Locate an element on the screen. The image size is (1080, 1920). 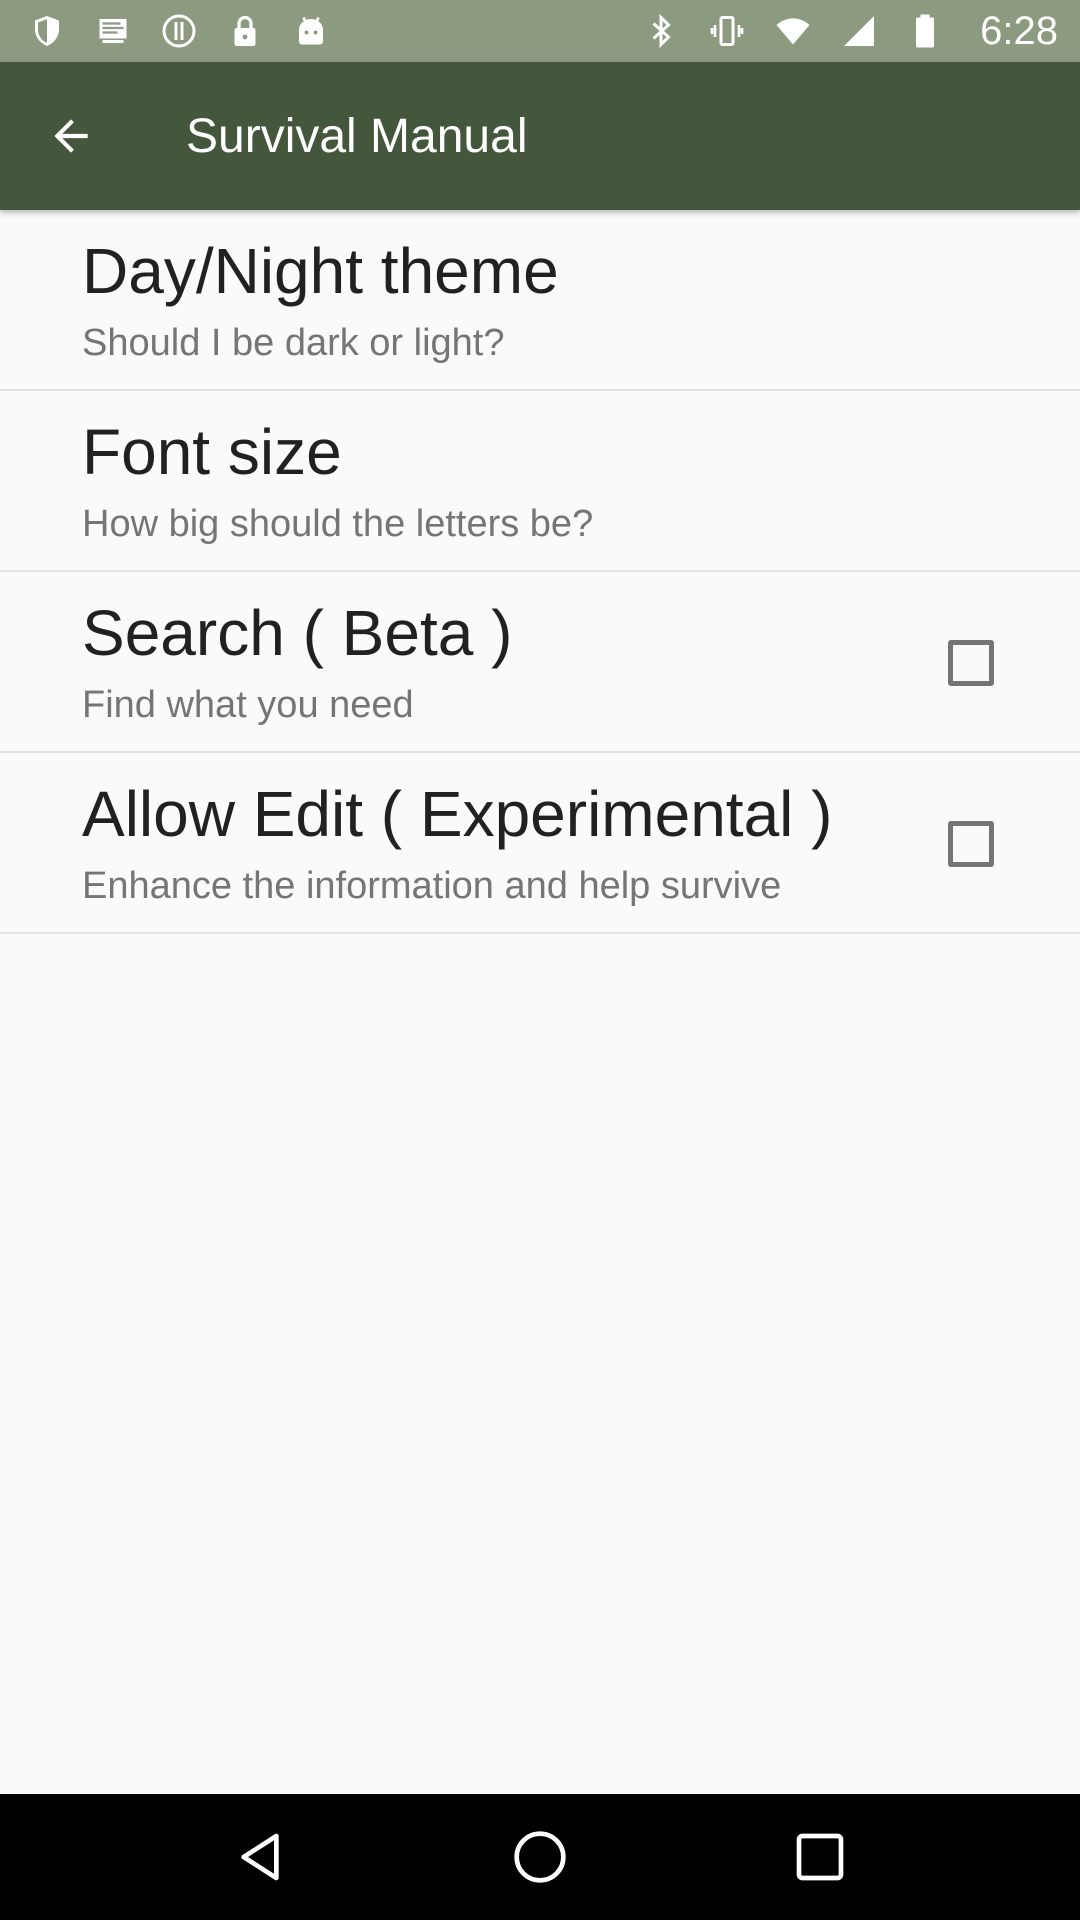
android-icon is located at coordinates (311, 31).